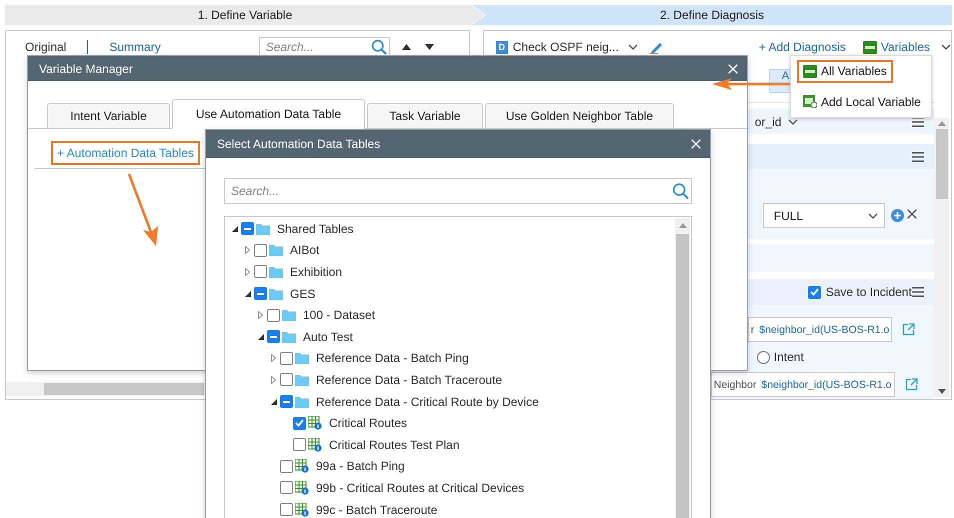 The height and width of the screenshot is (518, 954). I want to click on add-tables-link: + Automation Data Tables, so click(125, 153).